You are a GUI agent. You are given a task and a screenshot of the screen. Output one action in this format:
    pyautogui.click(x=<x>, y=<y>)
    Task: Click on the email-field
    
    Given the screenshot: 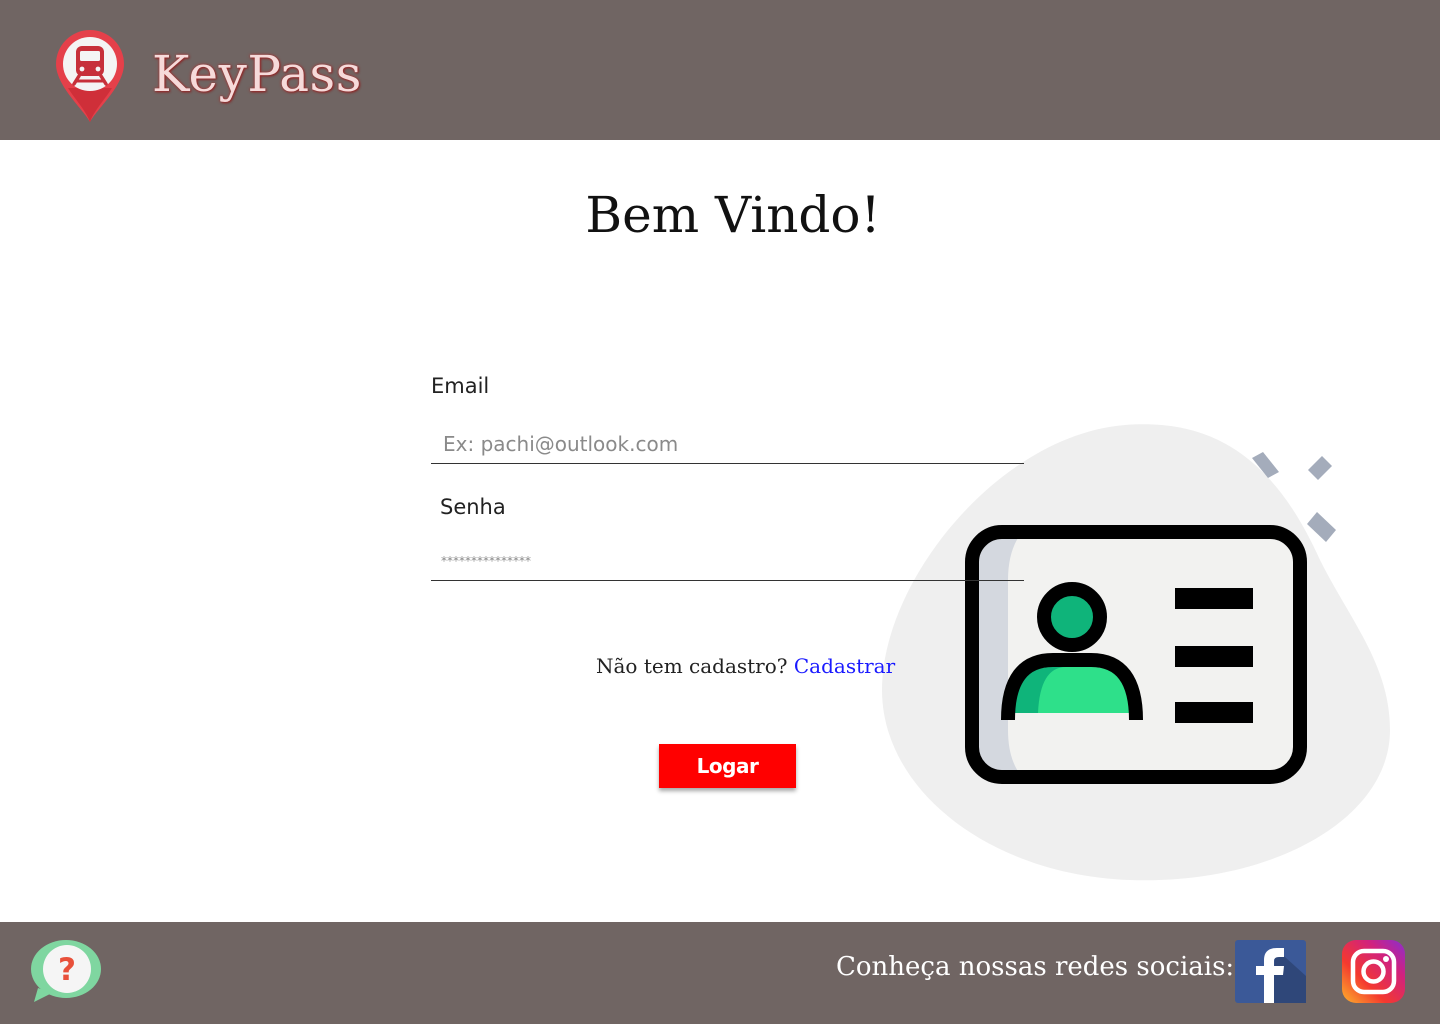 What is the action you would take?
    pyautogui.click(x=727, y=444)
    